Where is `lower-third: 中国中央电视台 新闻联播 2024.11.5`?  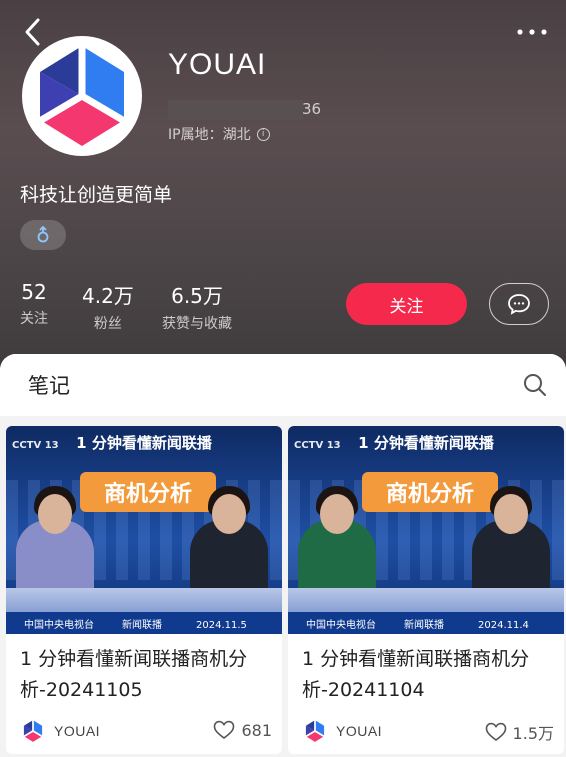
lower-third: 中国中央电视台 新闻联播 2024.11.5 is located at coordinates (144, 623).